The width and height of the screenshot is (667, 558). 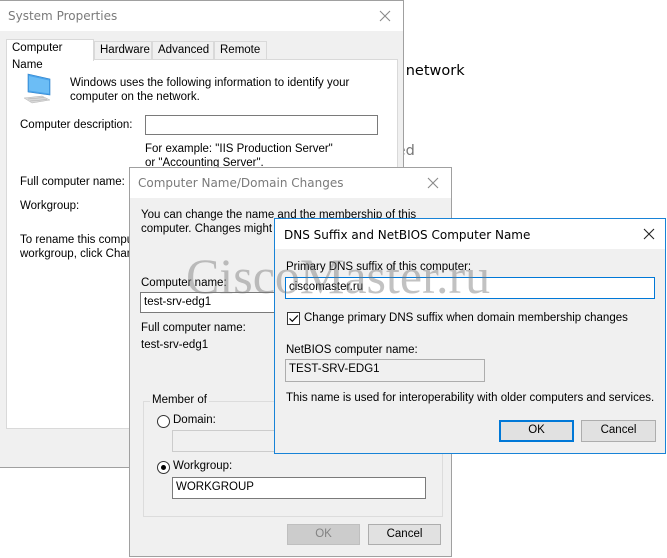 What do you see at coordinates (352, 350) in the screenshot?
I see `netbios-name-label: NetBIOS computer name:` at bounding box center [352, 350].